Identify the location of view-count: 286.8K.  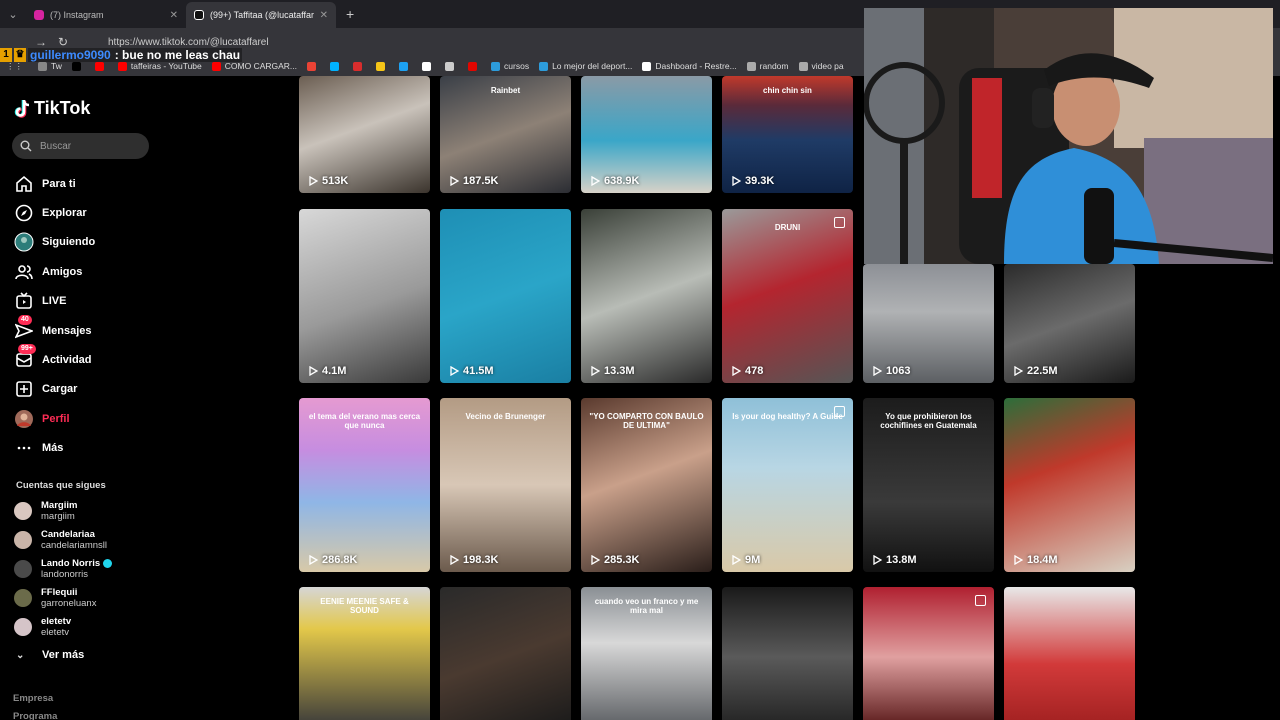
(333, 560).